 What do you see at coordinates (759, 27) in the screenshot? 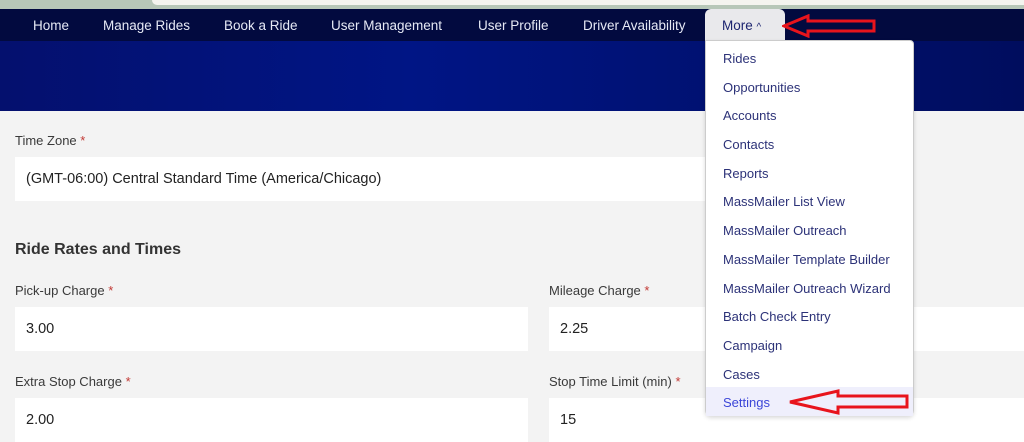
I see `chevron-up-icon: ^` at bounding box center [759, 27].